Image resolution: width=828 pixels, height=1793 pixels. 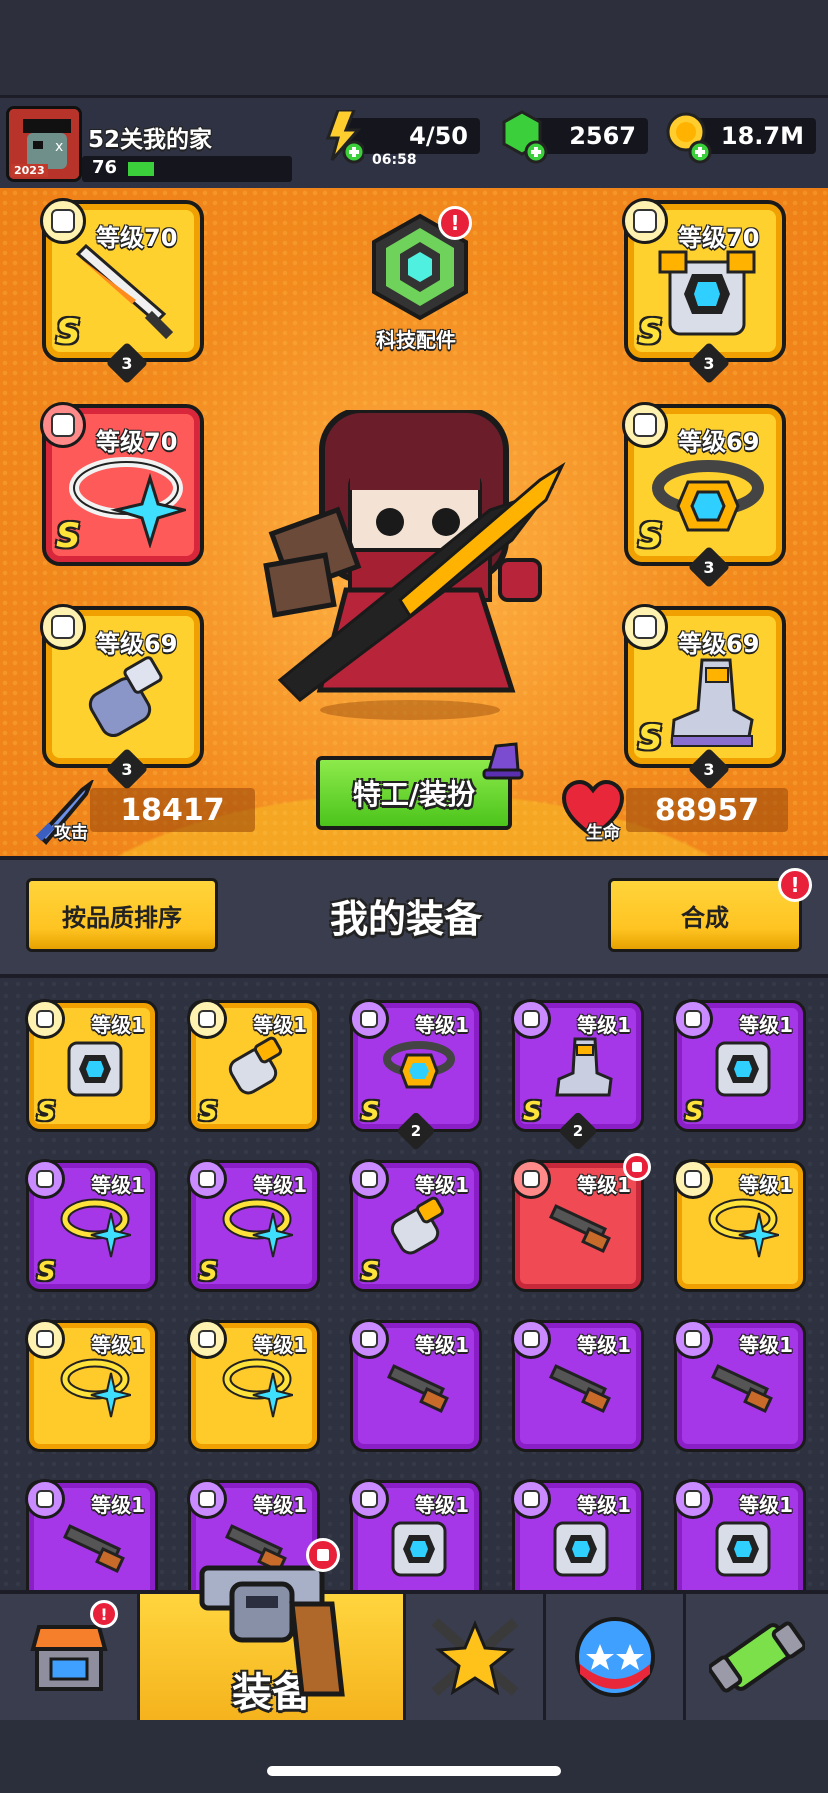 I want to click on equip-slot-boots: 等级69 S 3, so click(x=704, y=697).